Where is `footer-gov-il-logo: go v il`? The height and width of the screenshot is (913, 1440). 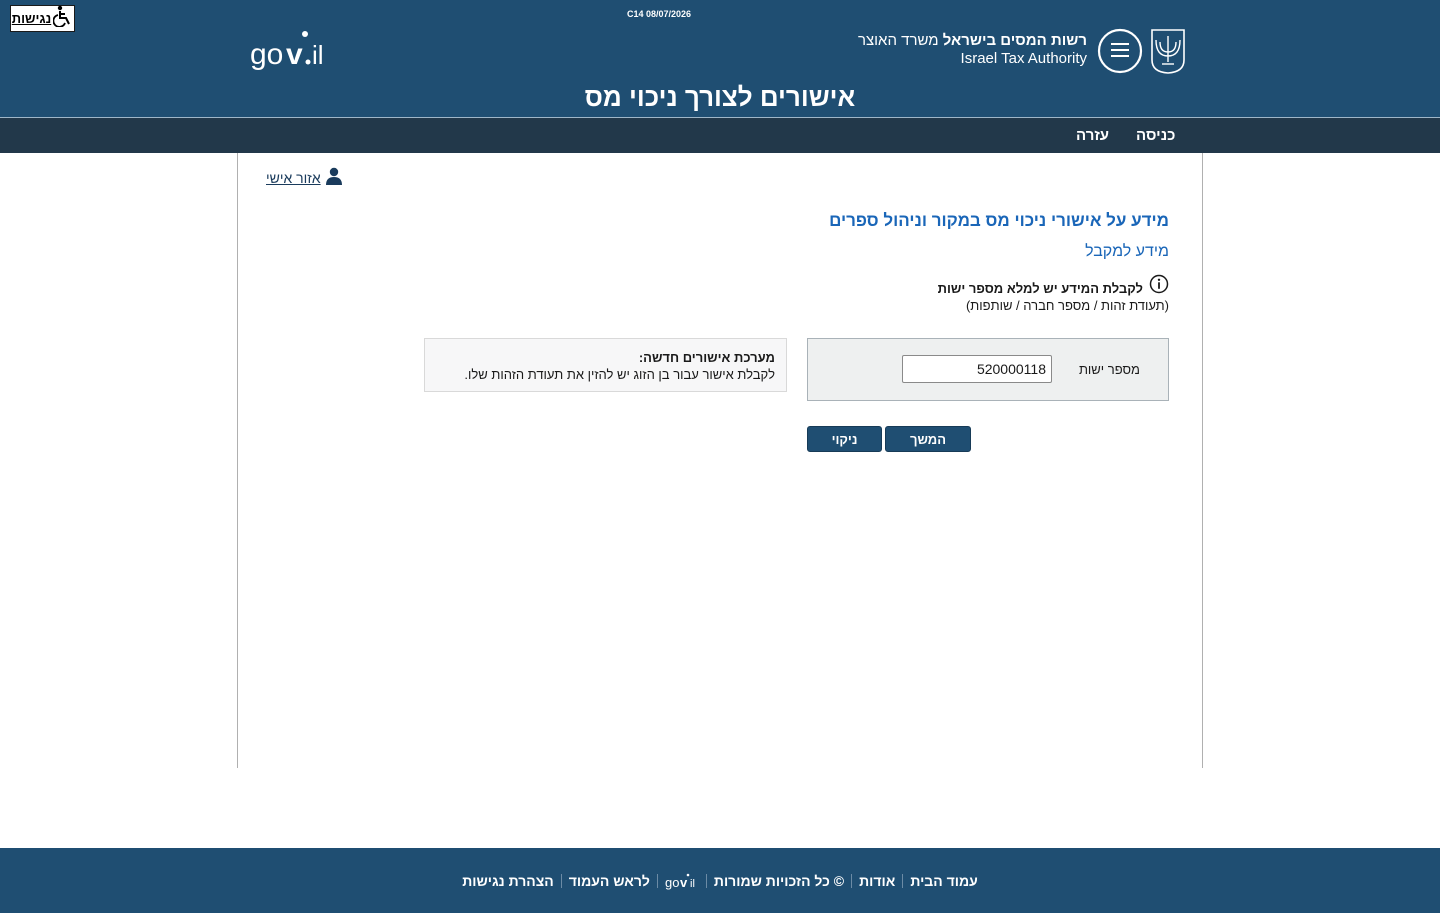
footer-gov-il-logo: go v il is located at coordinates (682, 881).